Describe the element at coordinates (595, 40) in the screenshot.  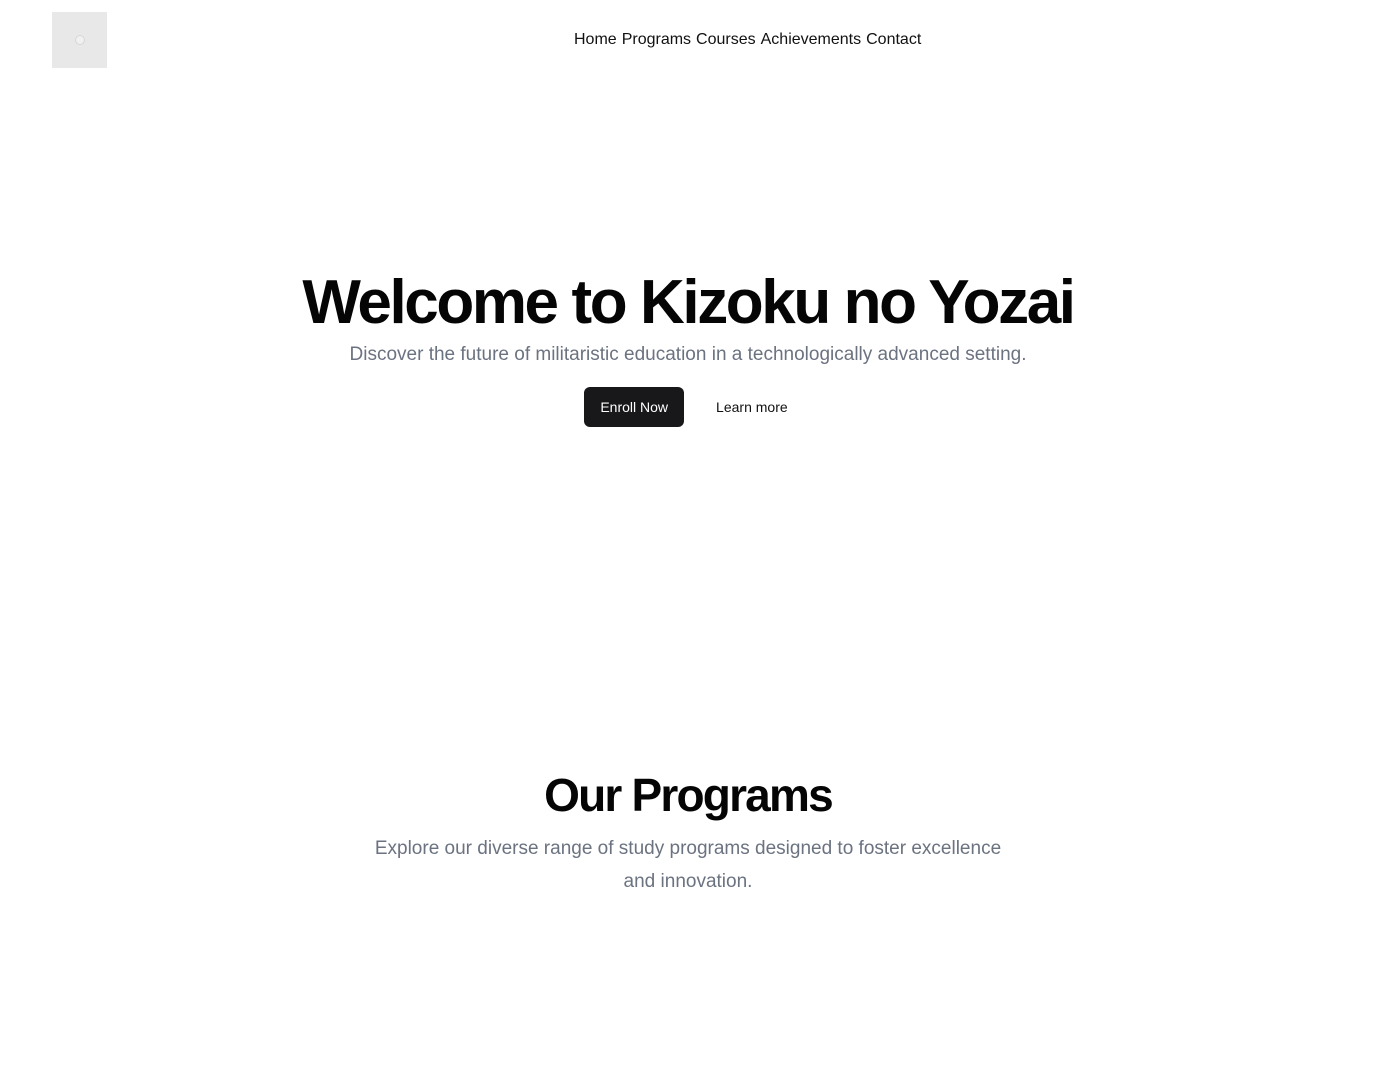
I see `nav-link-home: Home` at that location.